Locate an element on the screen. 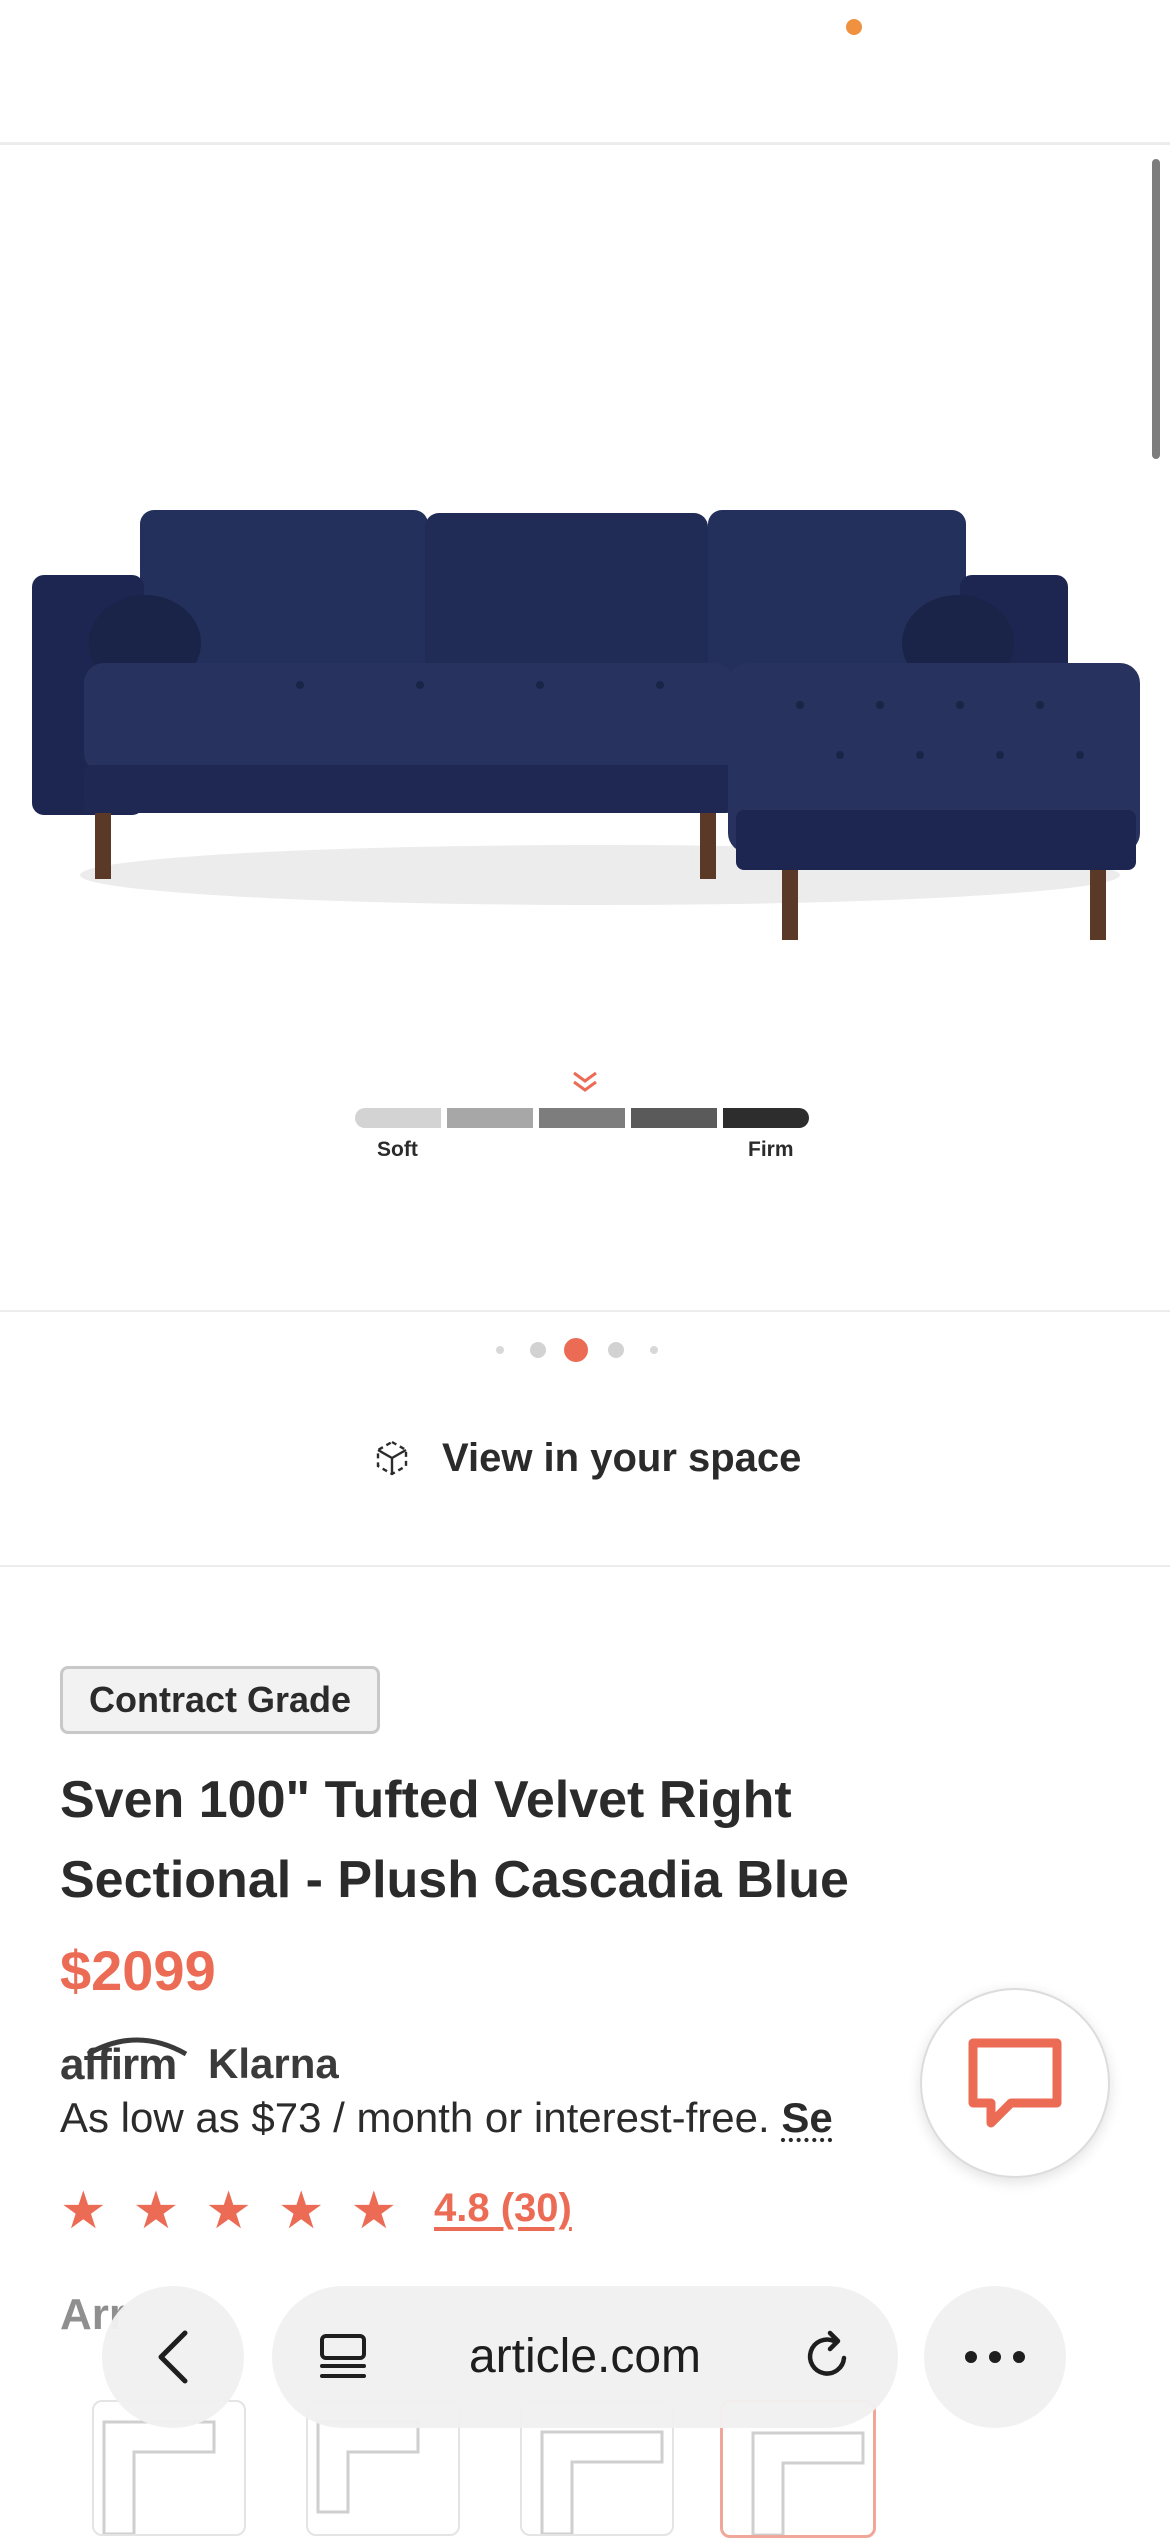 The width and height of the screenshot is (1170, 2540). affirm-logo: affirm is located at coordinates (118, 2064).